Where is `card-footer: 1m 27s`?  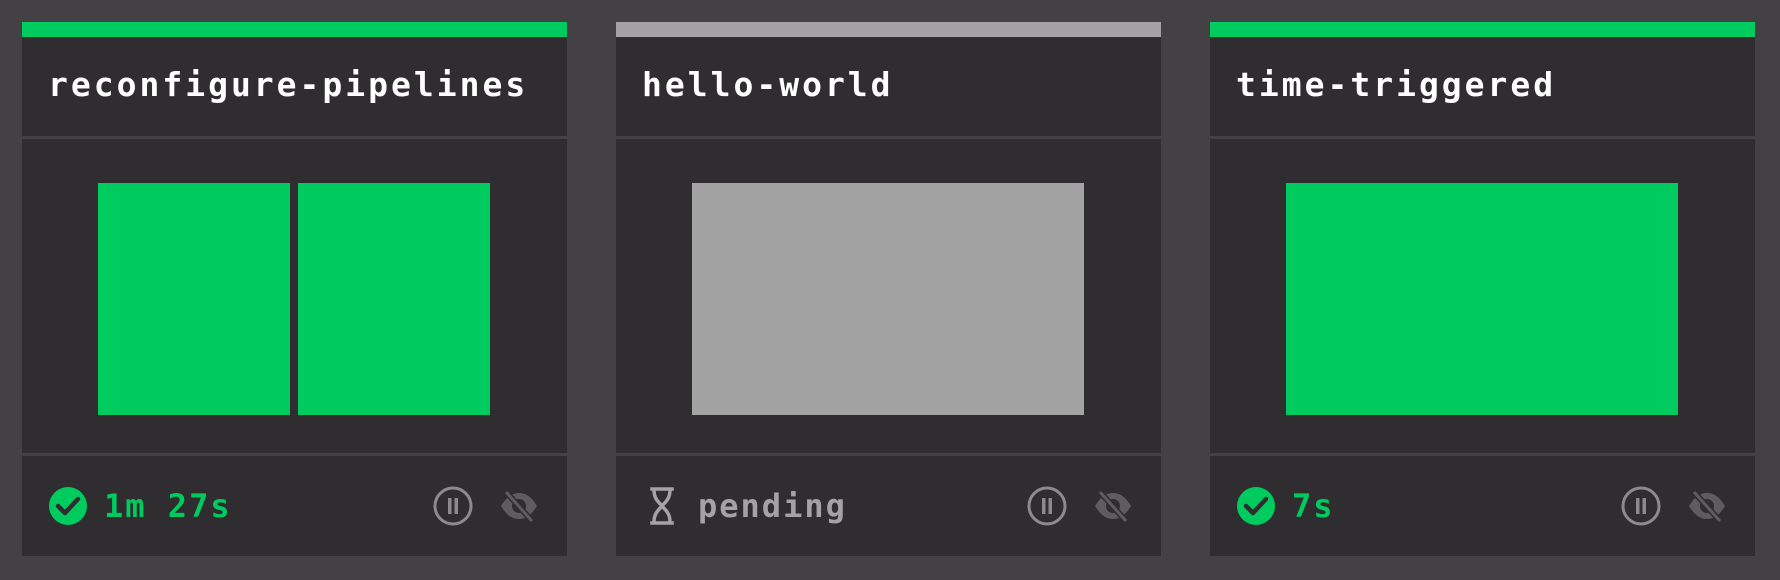
card-footer: 1m 27s is located at coordinates (294, 506).